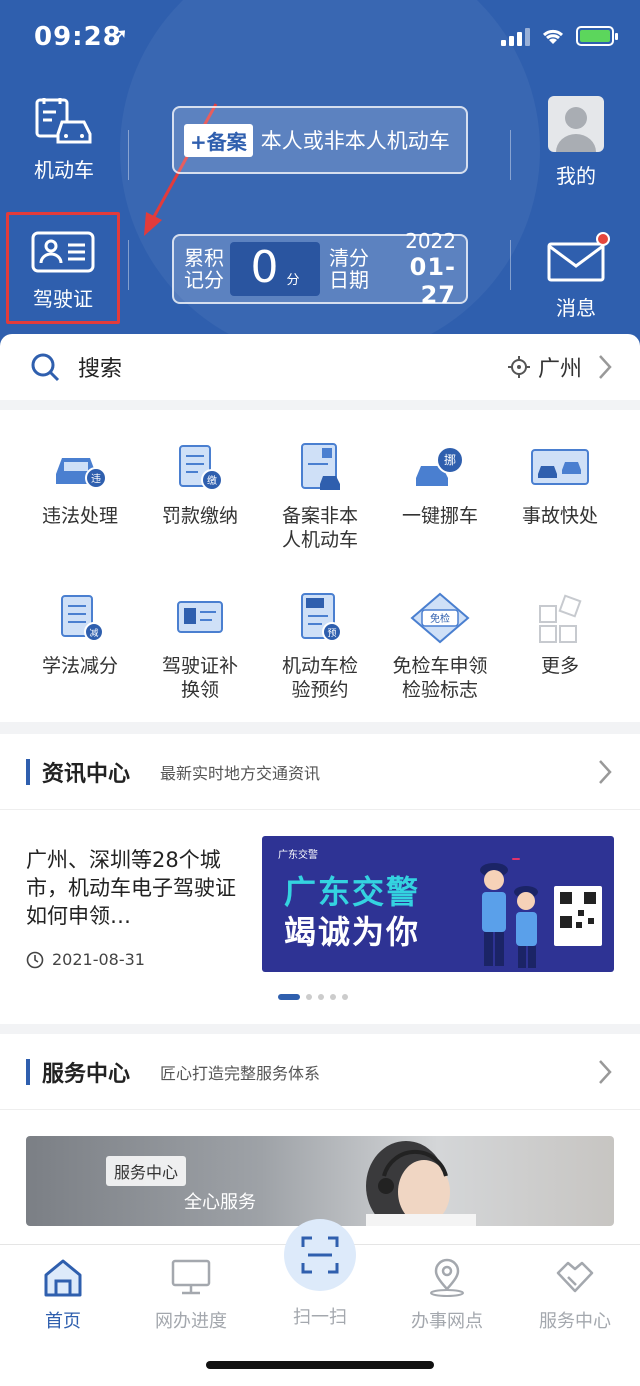 This screenshot has width=640, height=1386. I want to click on service-label: 更多, so click(559, 666).